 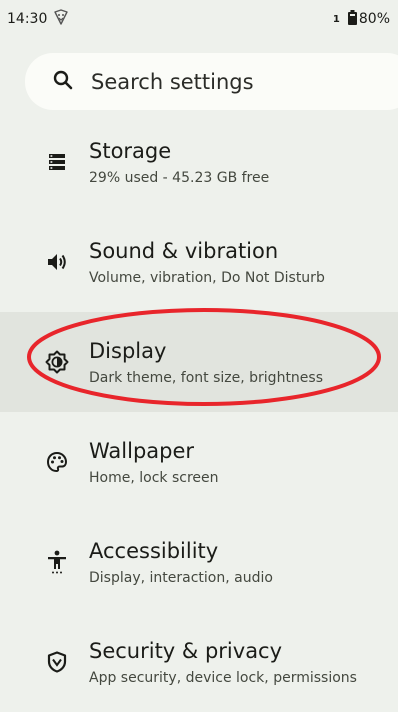 What do you see at coordinates (374, 19) in the screenshot?
I see `battery-percent: 80%` at bounding box center [374, 19].